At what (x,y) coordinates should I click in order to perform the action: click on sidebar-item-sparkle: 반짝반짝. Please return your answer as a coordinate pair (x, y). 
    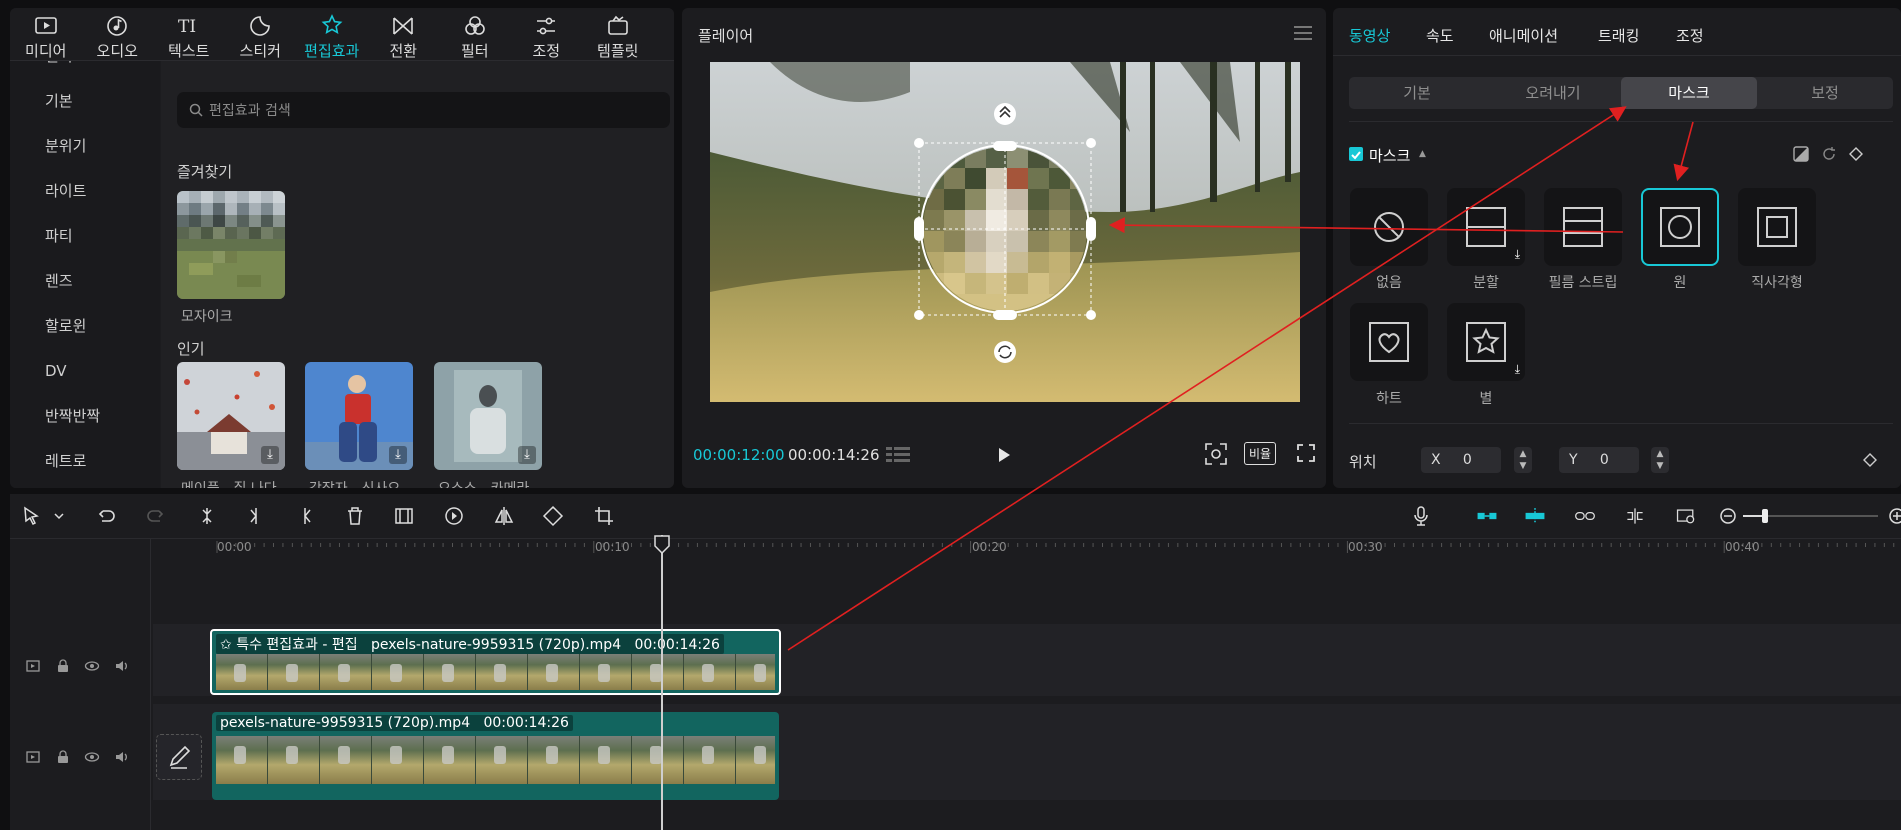
    Looking at the image, I should click on (85, 416).